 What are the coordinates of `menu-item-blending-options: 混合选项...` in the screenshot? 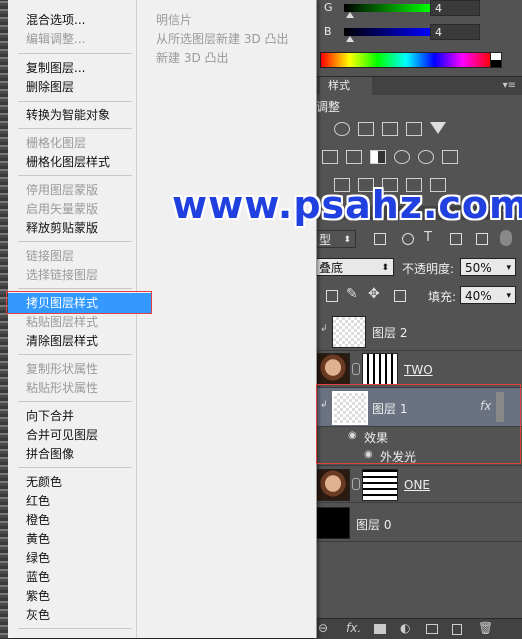 It's located at (55, 20).